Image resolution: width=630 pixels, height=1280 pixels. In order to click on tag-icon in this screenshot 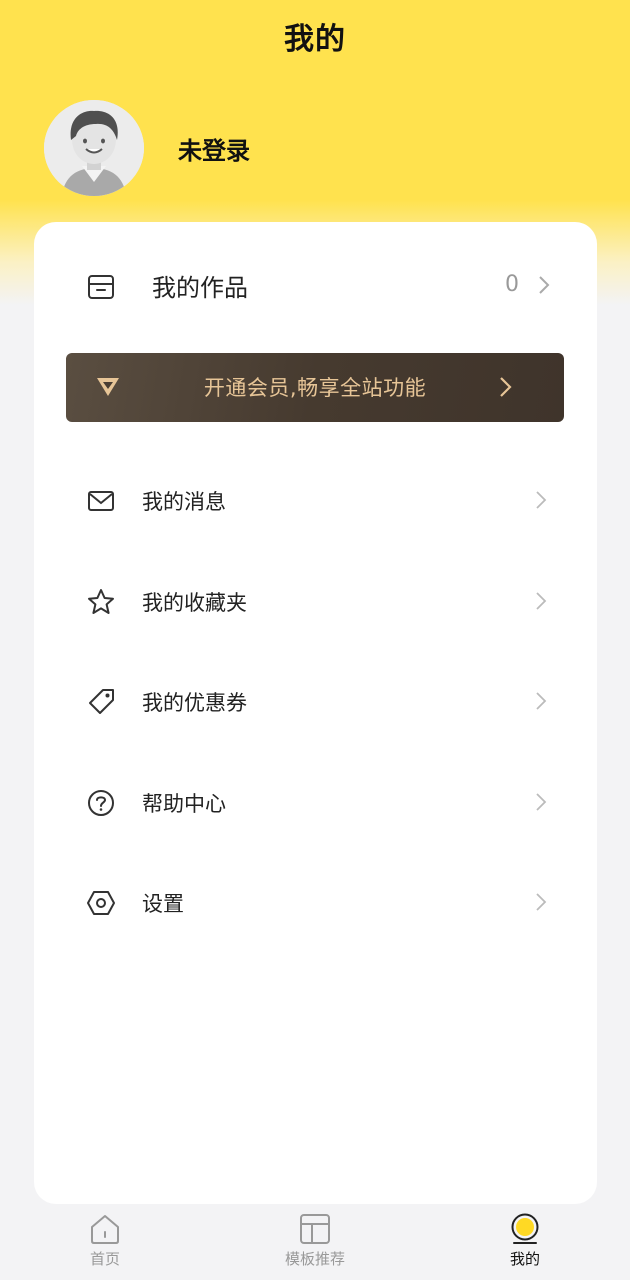, I will do `click(101, 701)`.